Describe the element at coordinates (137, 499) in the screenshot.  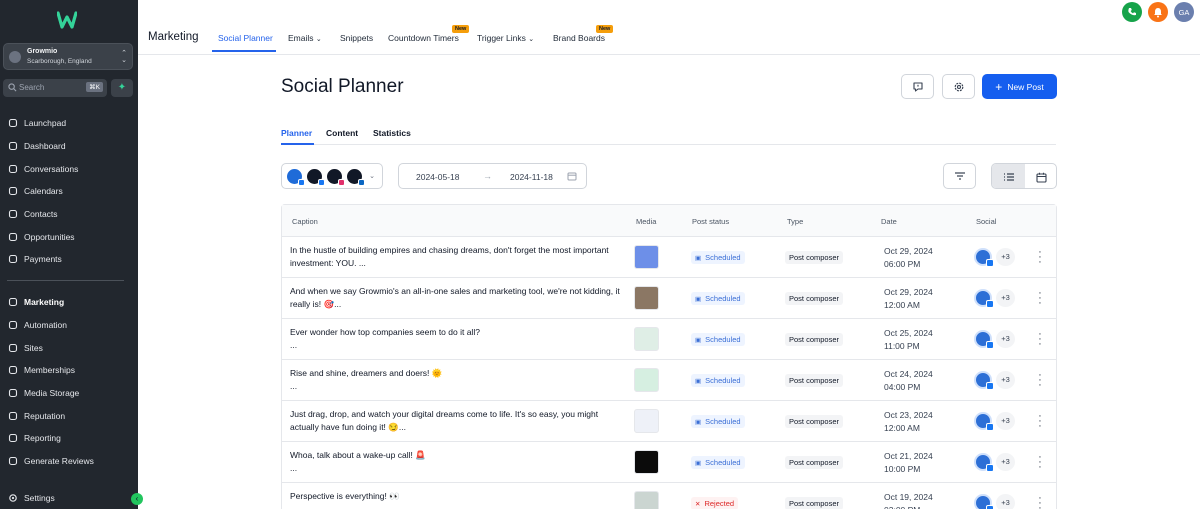
I see `collapse-sidebar-icon: ‹` at that location.